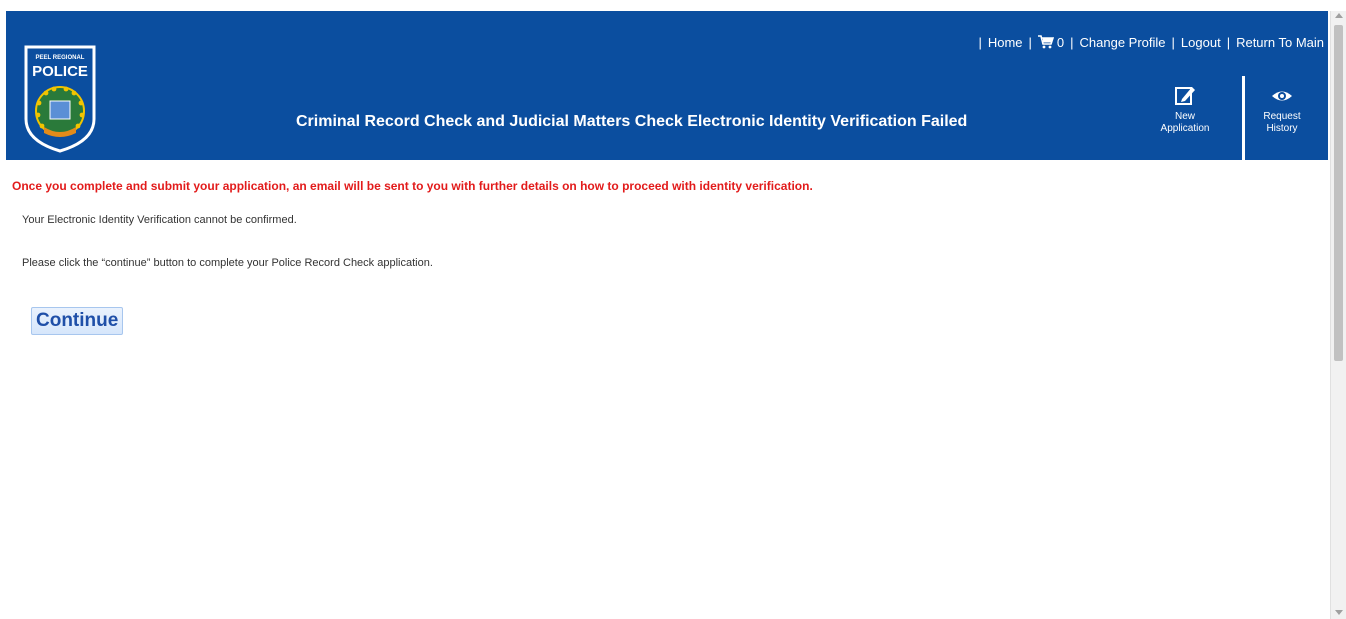 The height and width of the screenshot is (619, 1346). Describe the element at coordinates (1185, 110) in the screenshot. I see `new-application-button: New Application` at that location.